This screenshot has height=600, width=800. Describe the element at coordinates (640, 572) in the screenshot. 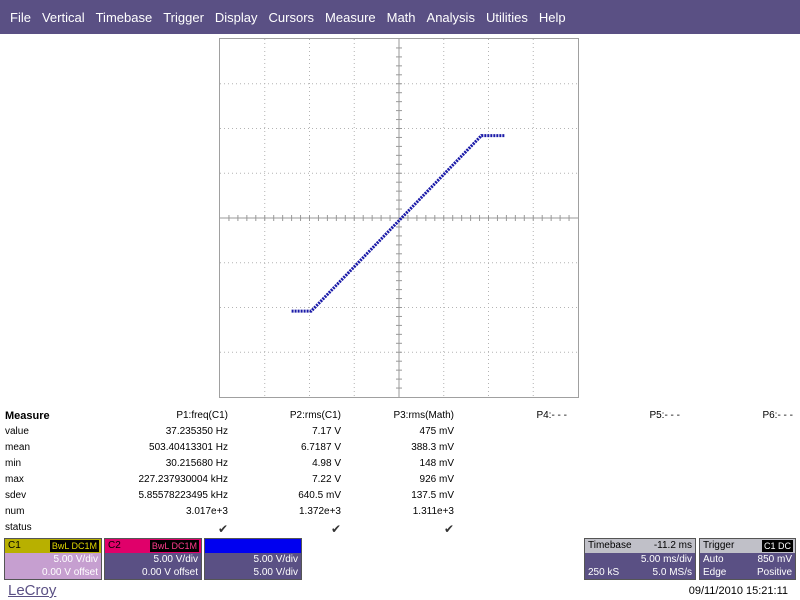

I see `timebase-row: 250 kS 5.0 MS/s` at that location.